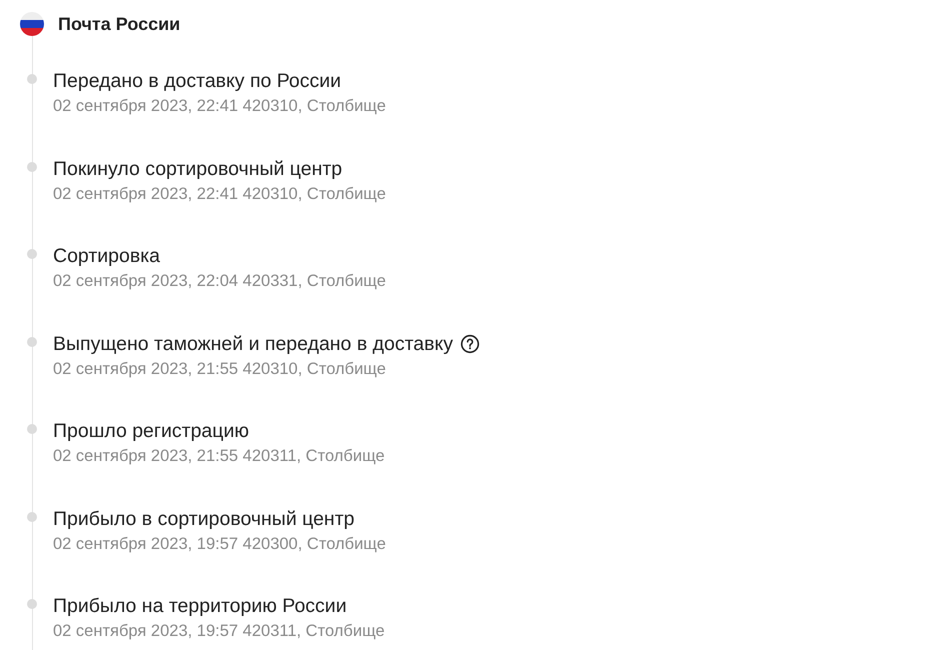 Image resolution: width=930 pixels, height=650 pixels. What do you see at coordinates (197, 81) in the screenshot?
I see `event-title: Передано в доставку по России` at bounding box center [197, 81].